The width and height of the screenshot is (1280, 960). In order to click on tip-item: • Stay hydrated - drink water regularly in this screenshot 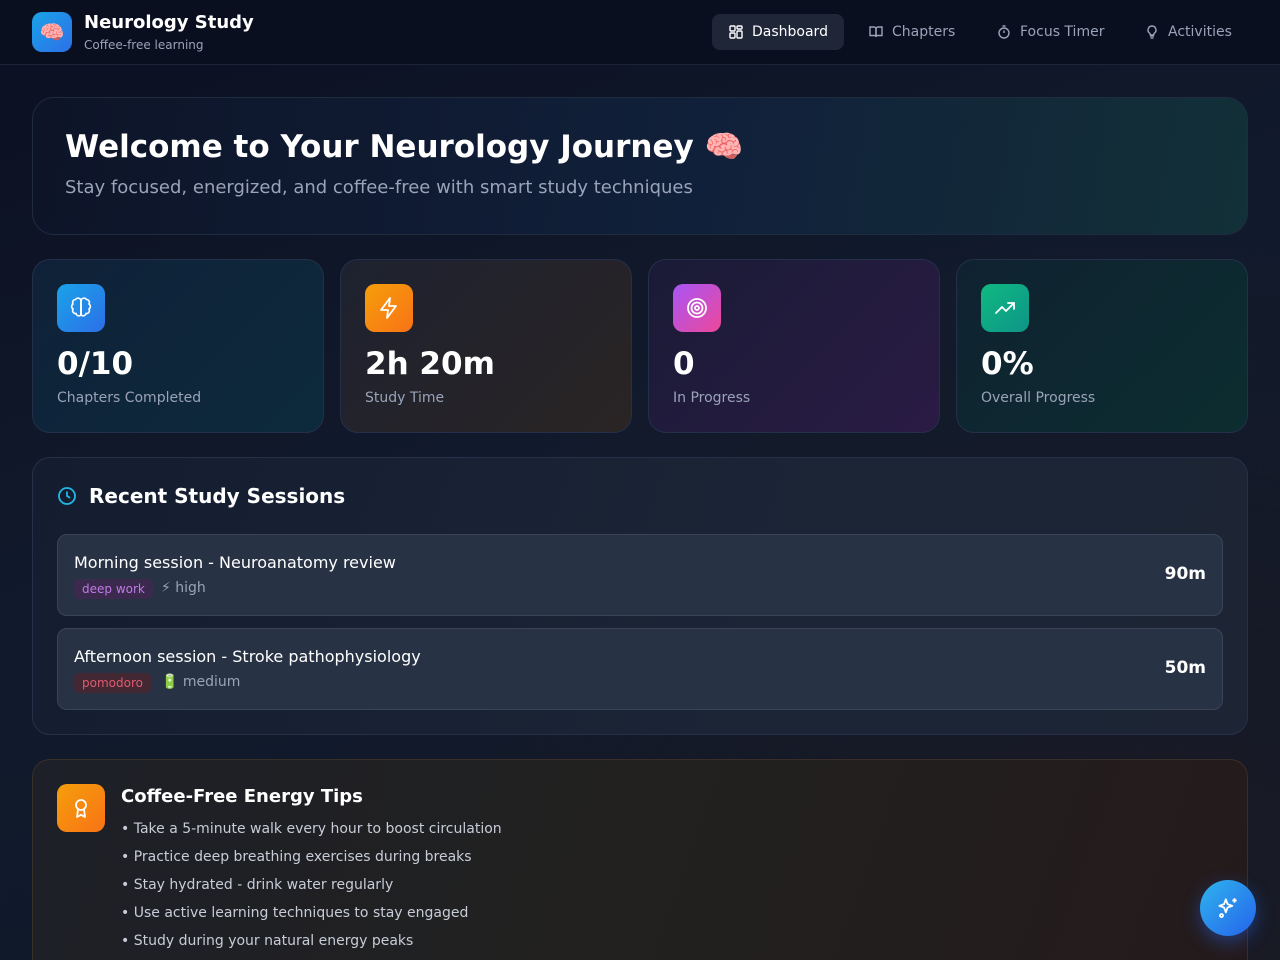, I will do `click(257, 885)`.